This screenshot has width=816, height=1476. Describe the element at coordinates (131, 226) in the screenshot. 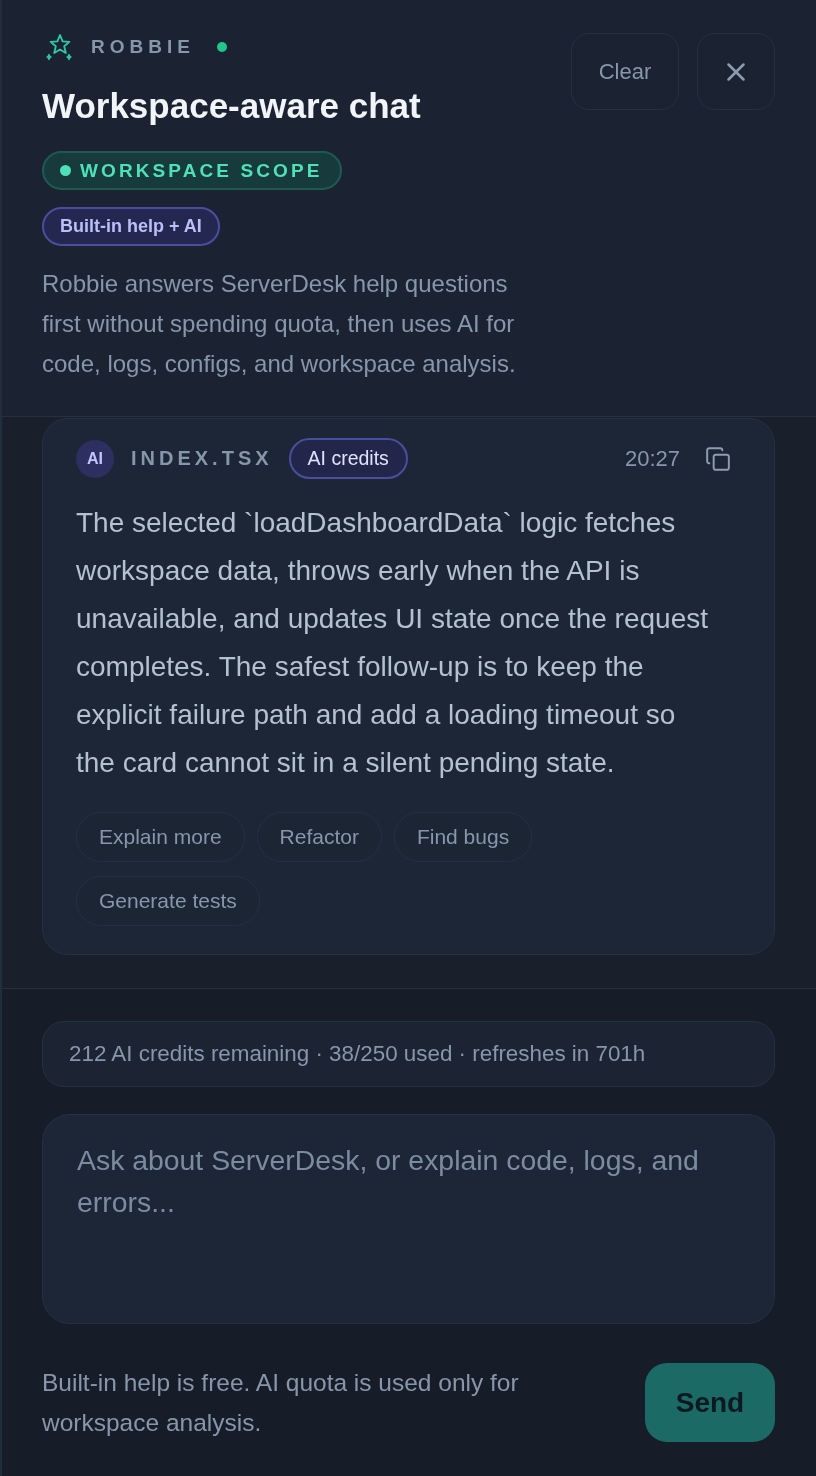

I see `mode-badge: Built-in help + AI` at that location.